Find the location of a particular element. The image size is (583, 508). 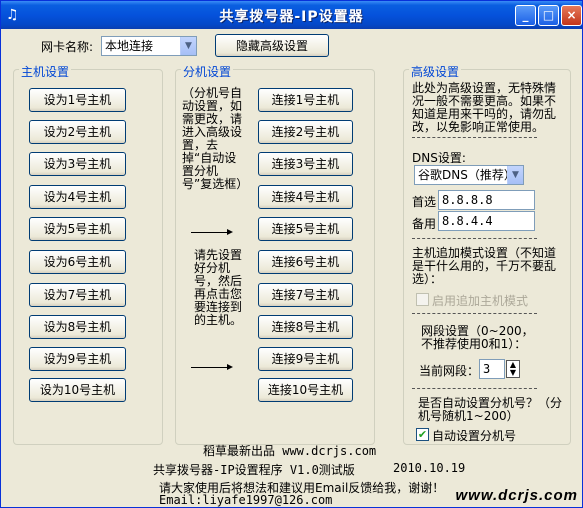

set-host-4-button: 设为4号主机 is located at coordinates (77, 197).